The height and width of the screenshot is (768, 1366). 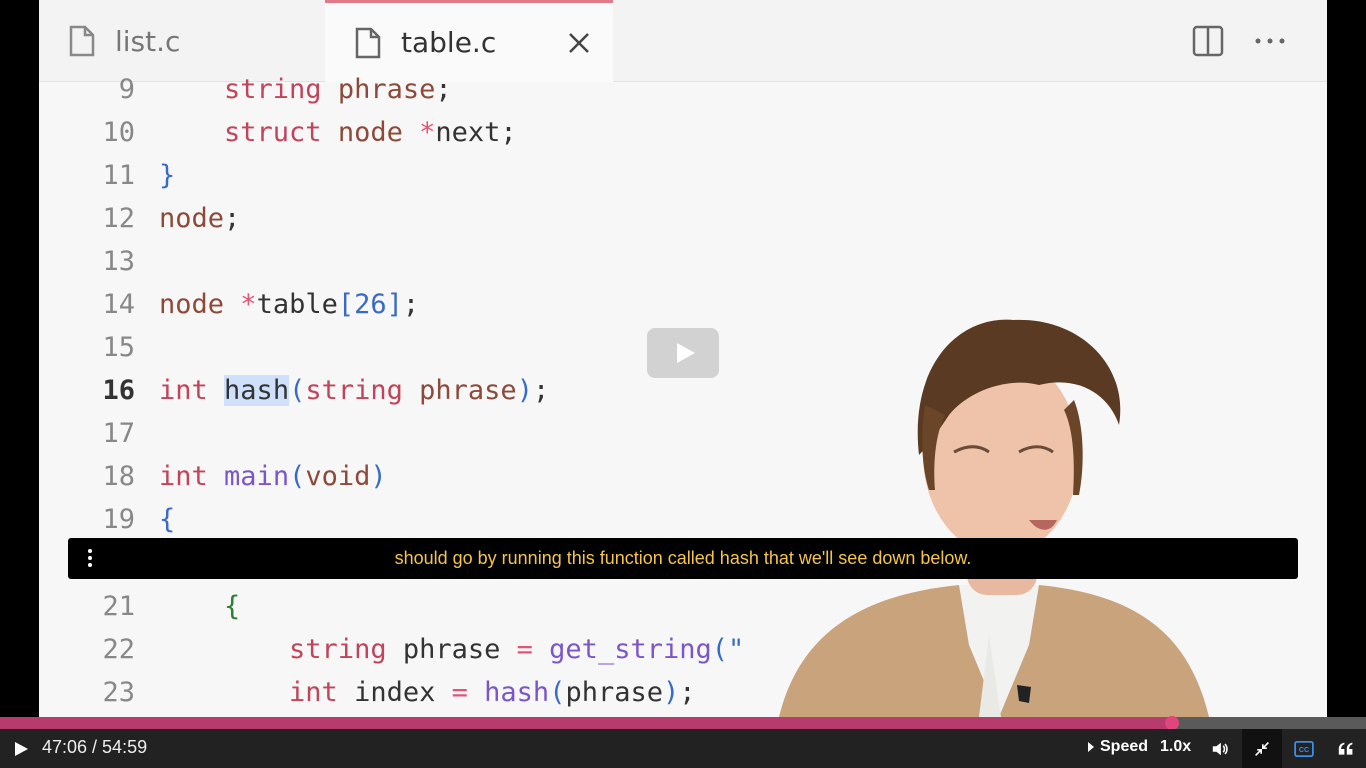 I want to click on code-text: node *table[26];, so click(x=289, y=304).